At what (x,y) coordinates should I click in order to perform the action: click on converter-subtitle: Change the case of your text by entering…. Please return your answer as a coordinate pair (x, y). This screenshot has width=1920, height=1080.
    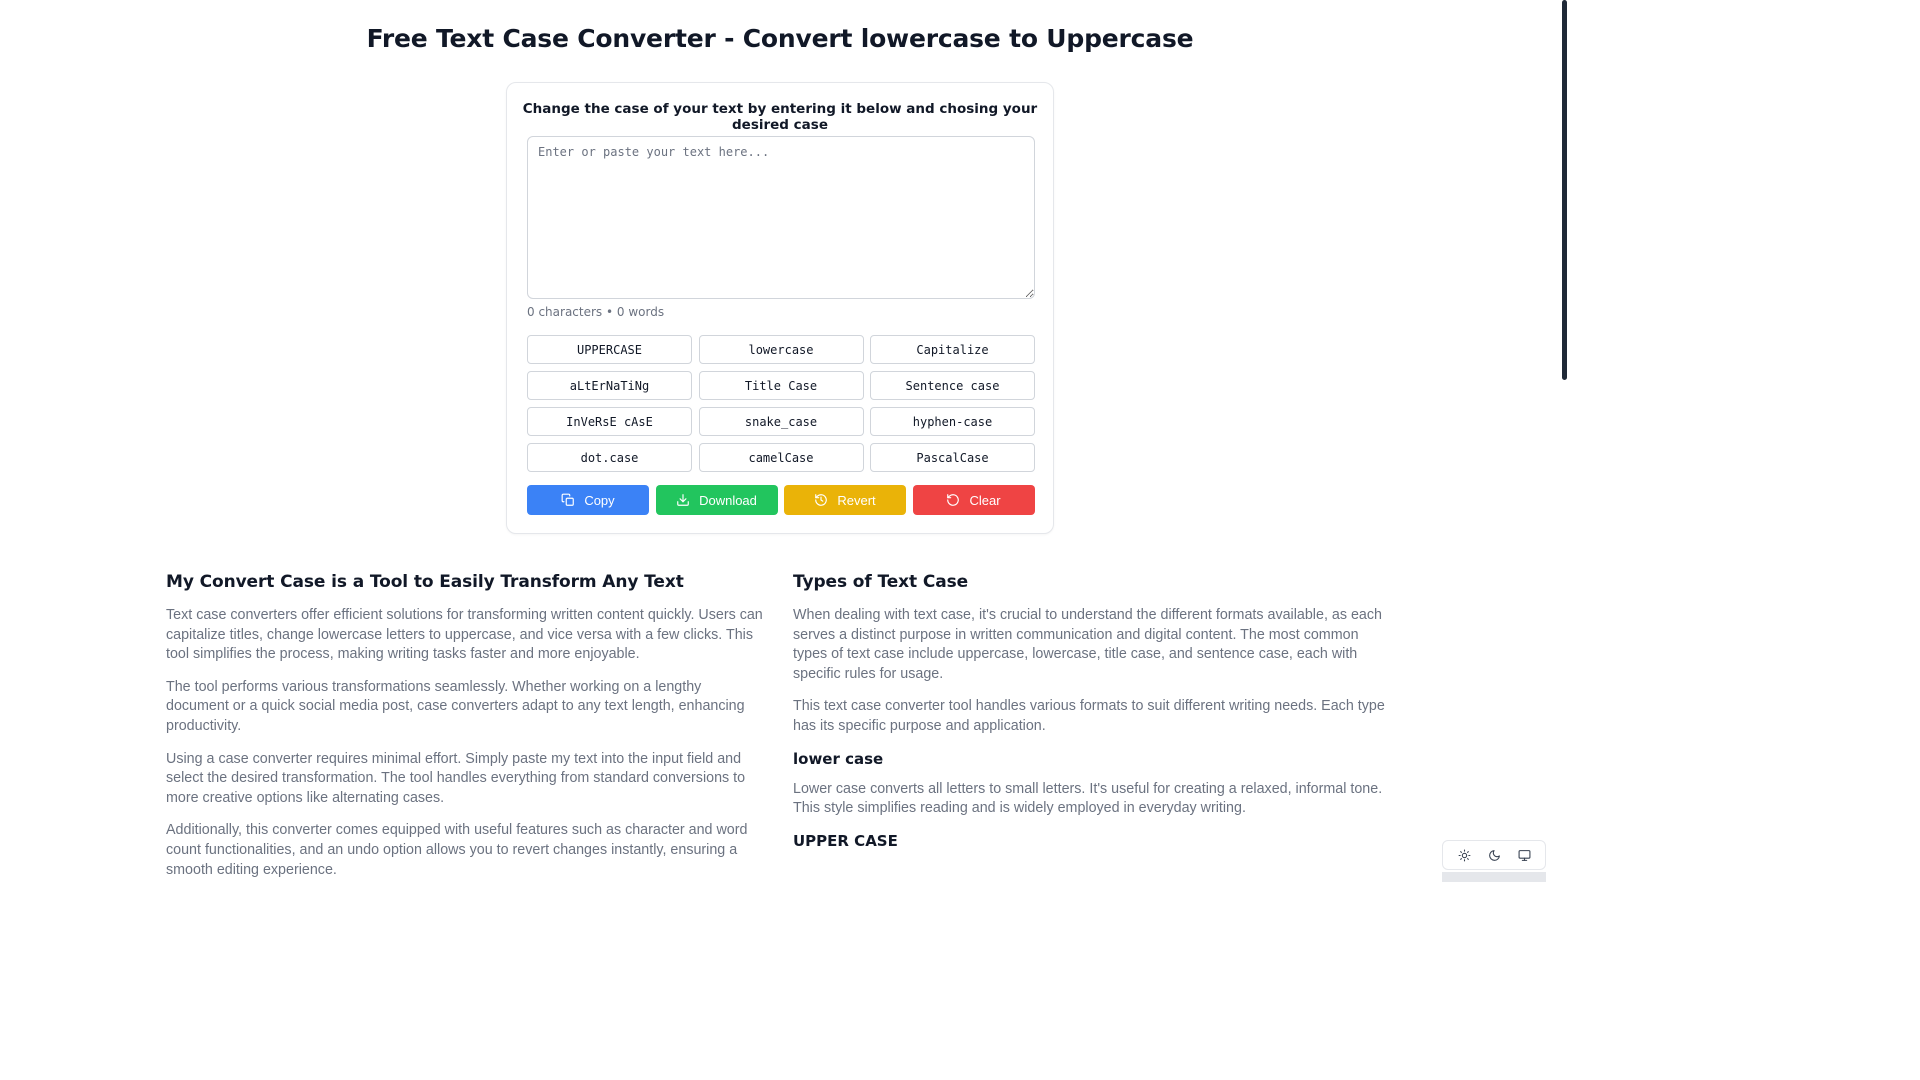
    Looking at the image, I should click on (780, 117).